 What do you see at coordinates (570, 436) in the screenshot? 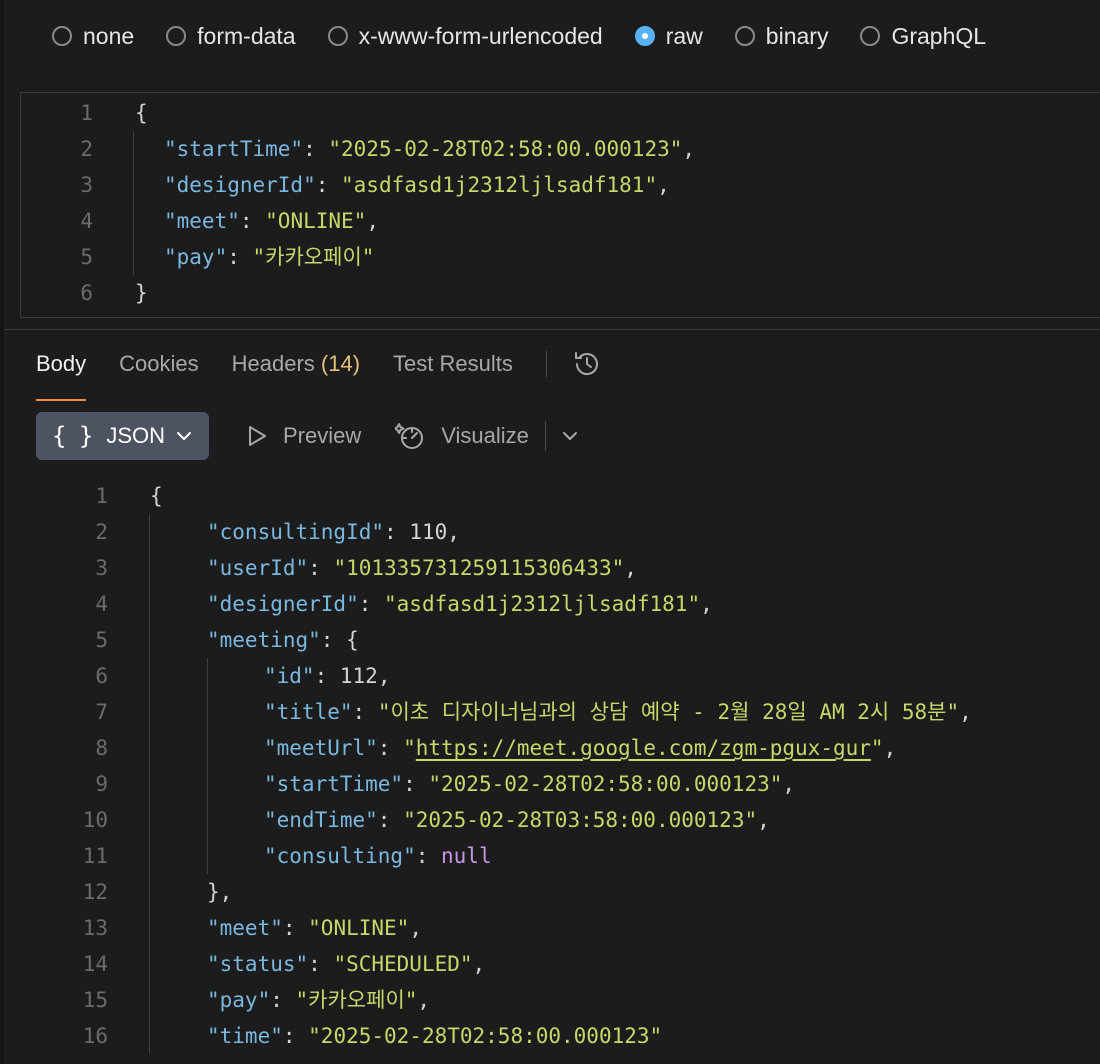
I see `visualize-options-dropdown` at bounding box center [570, 436].